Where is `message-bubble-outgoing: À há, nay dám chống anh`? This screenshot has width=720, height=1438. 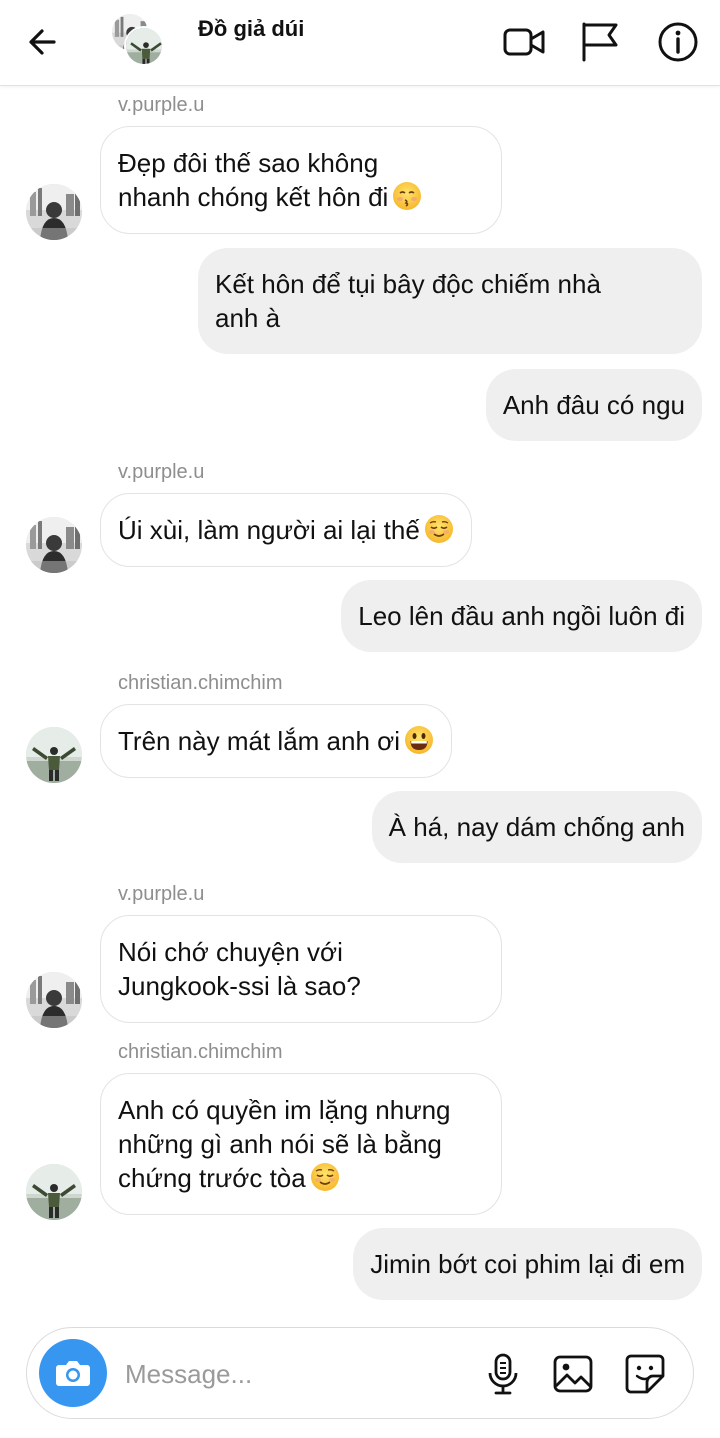
message-bubble-outgoing: À há, nay dám chống anh is located at coordinates (536, 827).